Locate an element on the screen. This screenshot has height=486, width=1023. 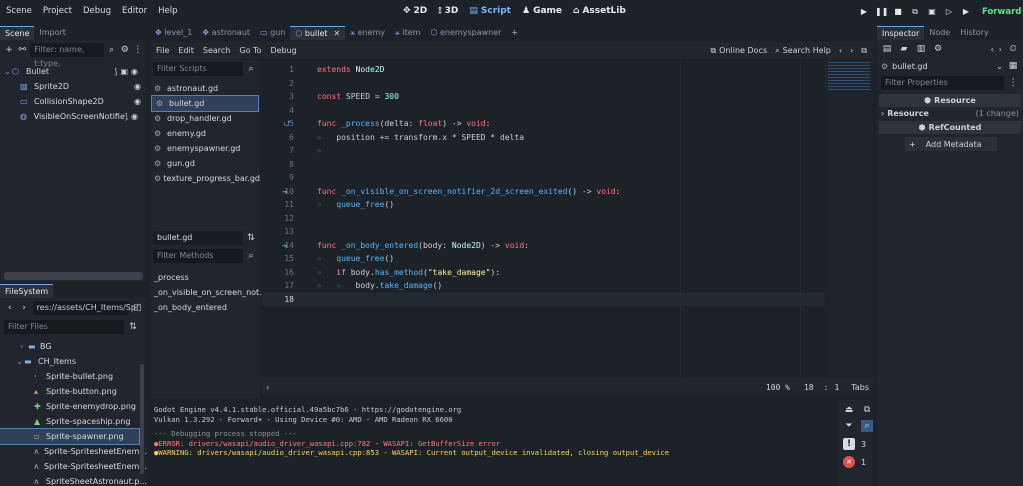
script-item: ⚙ enemy.gd is located at coordinates (205, 133).